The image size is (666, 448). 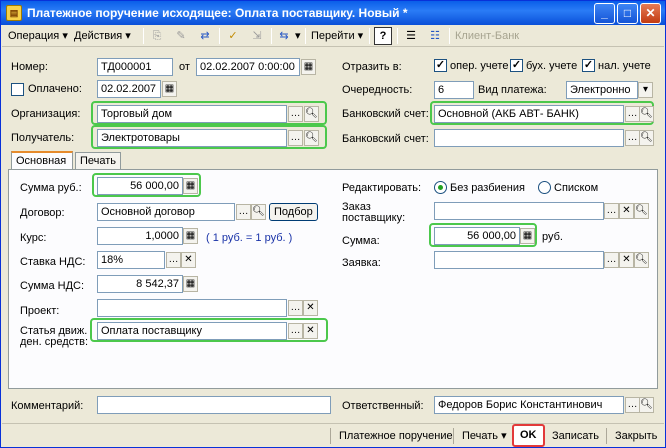 I want to click on date-field: 02.02.2007 0:00:00, so click(x=248, y=67).